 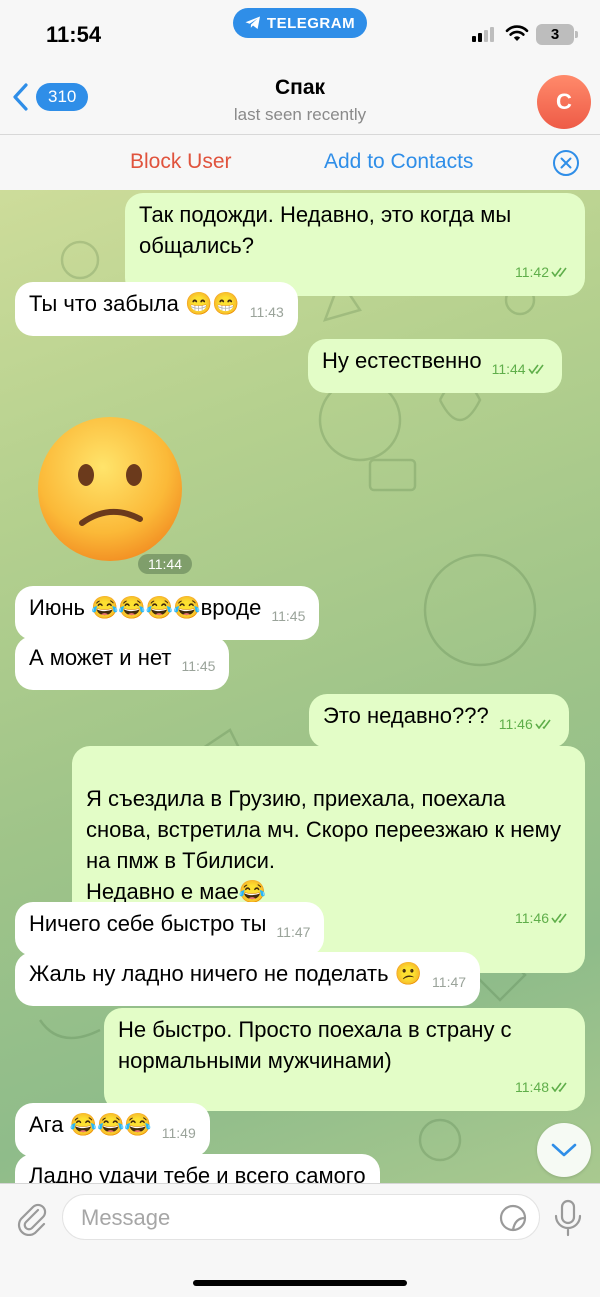 I want to click on message-time: 11:49, so click(x=178, y=1133).